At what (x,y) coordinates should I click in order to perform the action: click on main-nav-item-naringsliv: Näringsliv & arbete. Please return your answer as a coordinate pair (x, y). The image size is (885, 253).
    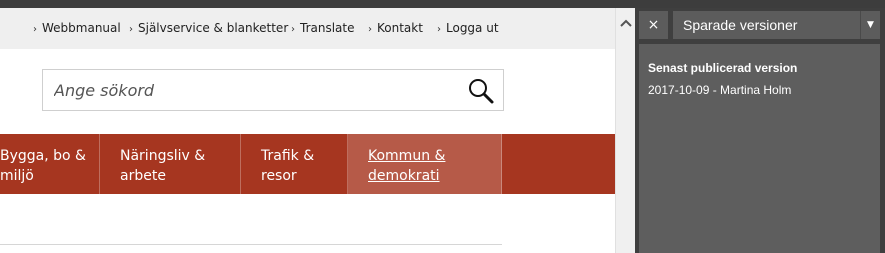
    Looking at the image, I should click on (170, 164).